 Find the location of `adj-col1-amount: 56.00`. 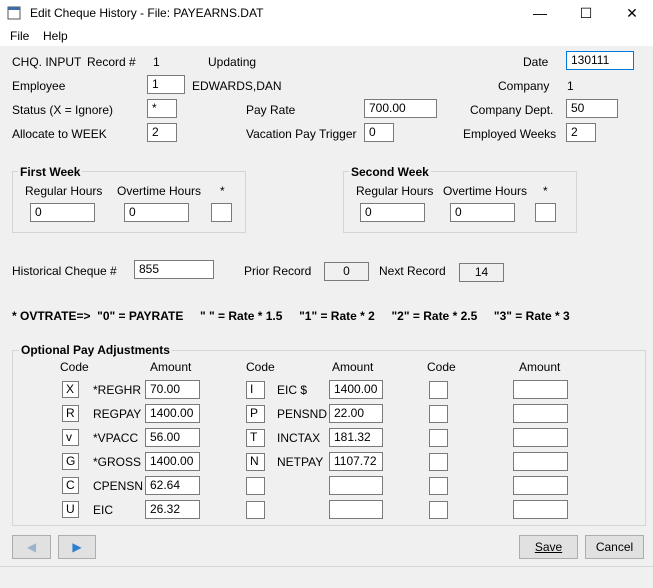

adj-col1-amount: 56.00 is located at coordinates (172, 437).